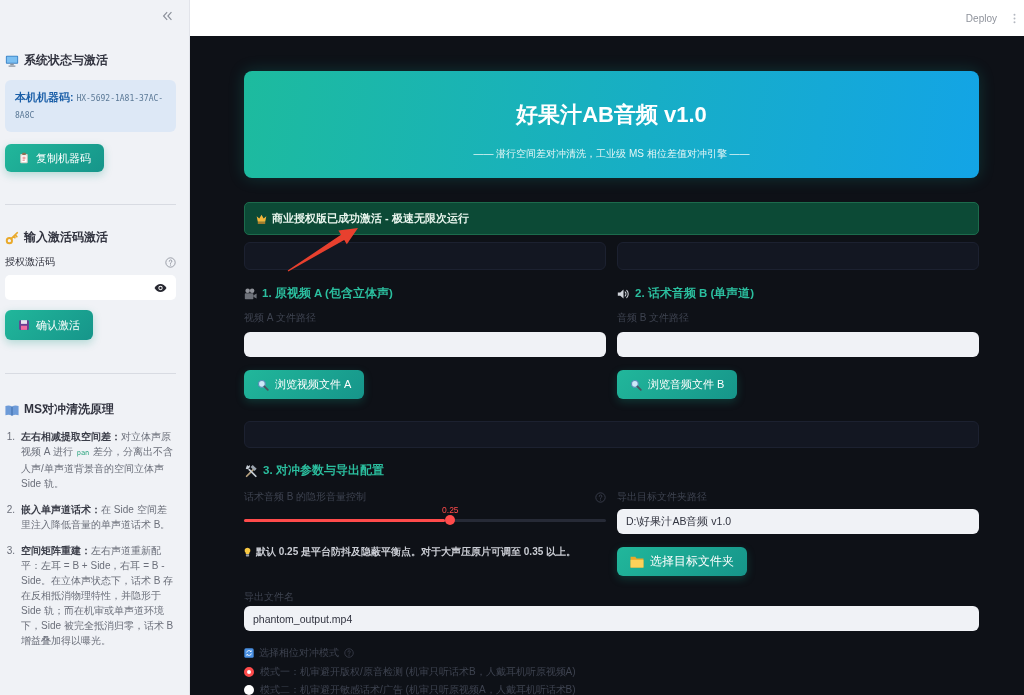  I want to click on more-menu-button, so click(1014, 18).